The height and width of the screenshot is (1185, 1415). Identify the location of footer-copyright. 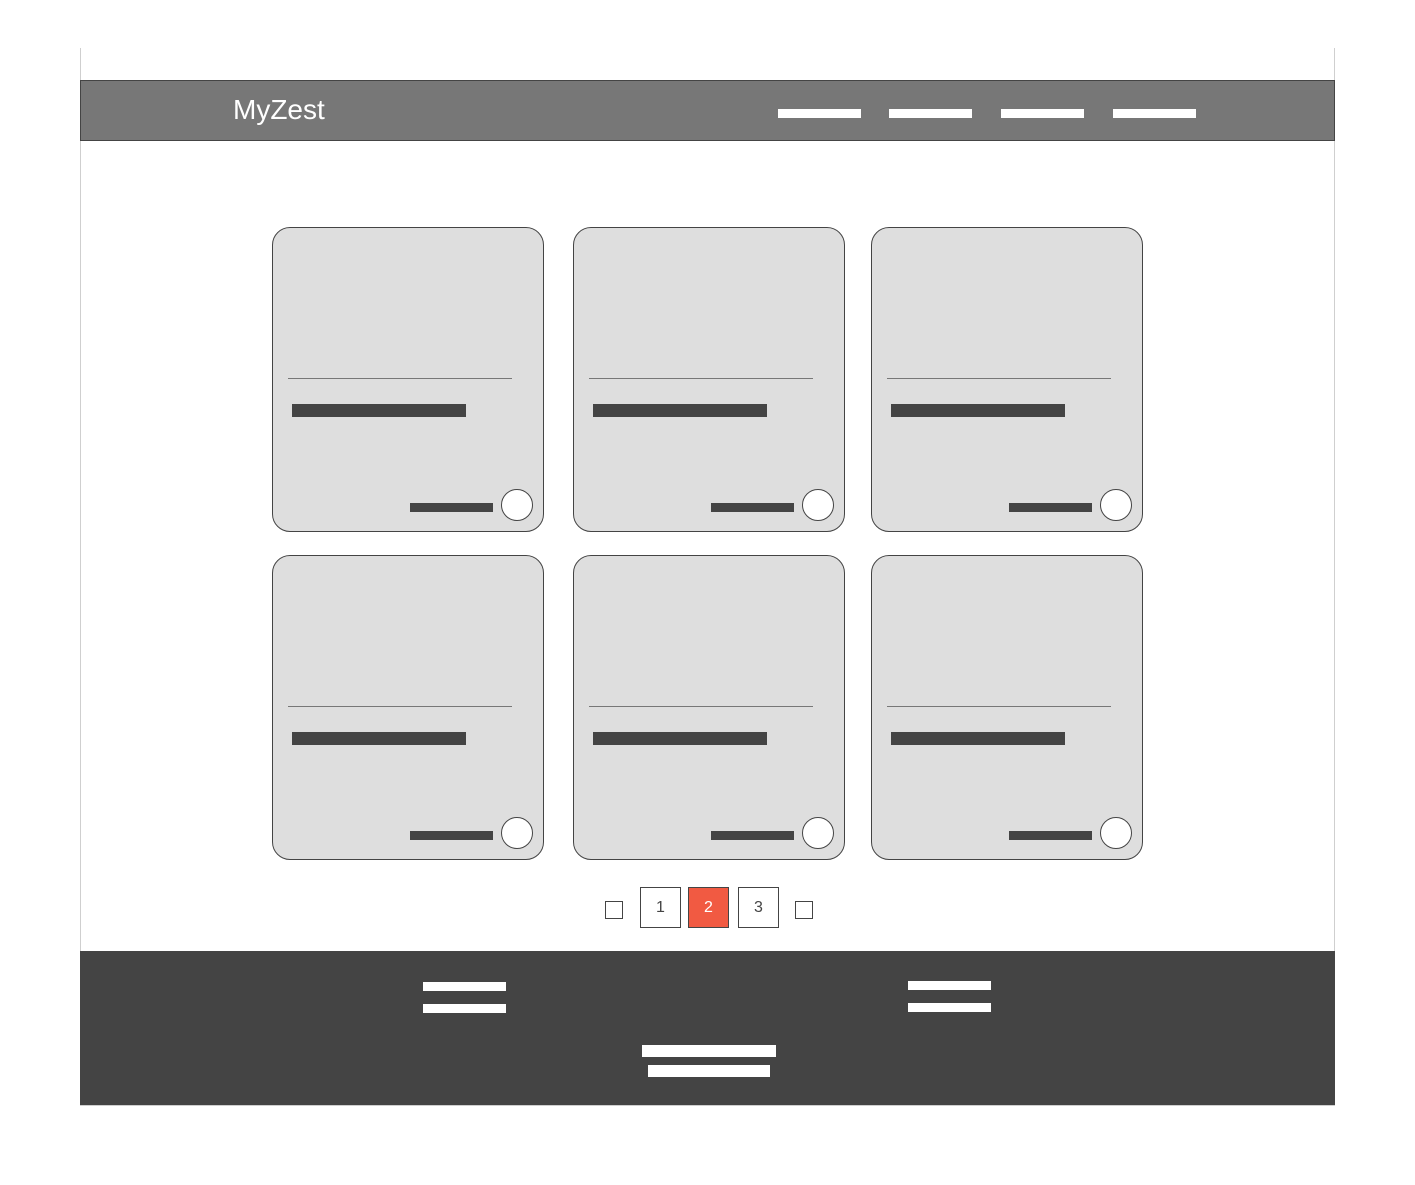
(709, 1051).